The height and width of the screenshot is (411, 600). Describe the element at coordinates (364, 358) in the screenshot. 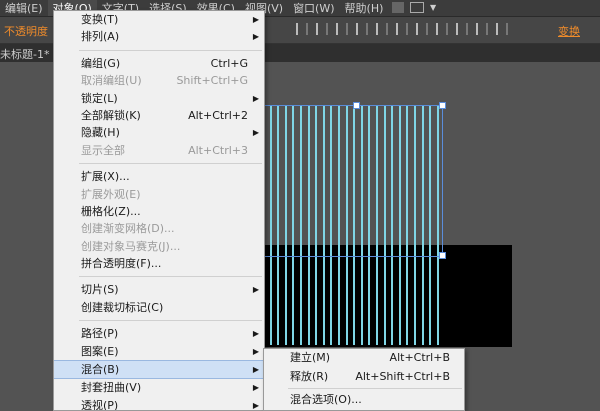

I see `blend-submenu-item-0: 建立(M) Alt+Ctrl+B` at that location.